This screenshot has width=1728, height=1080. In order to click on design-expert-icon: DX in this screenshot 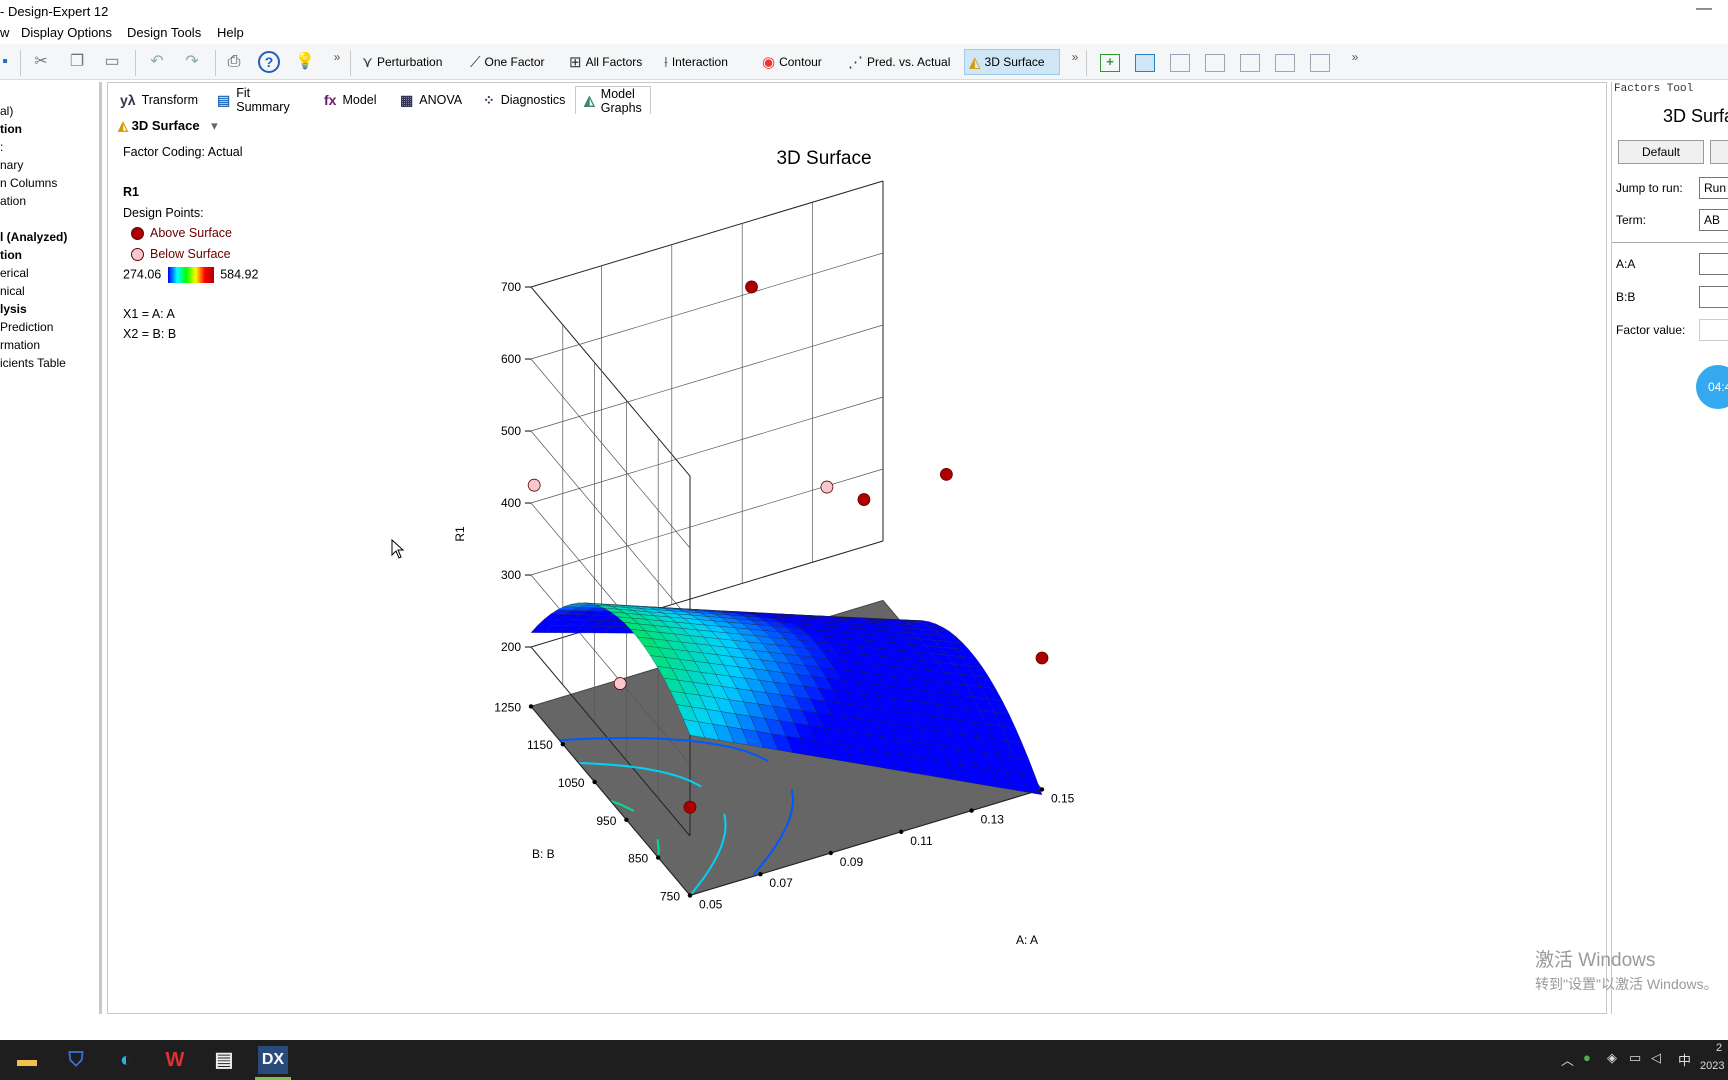, I will do `click(273, 1060)`.